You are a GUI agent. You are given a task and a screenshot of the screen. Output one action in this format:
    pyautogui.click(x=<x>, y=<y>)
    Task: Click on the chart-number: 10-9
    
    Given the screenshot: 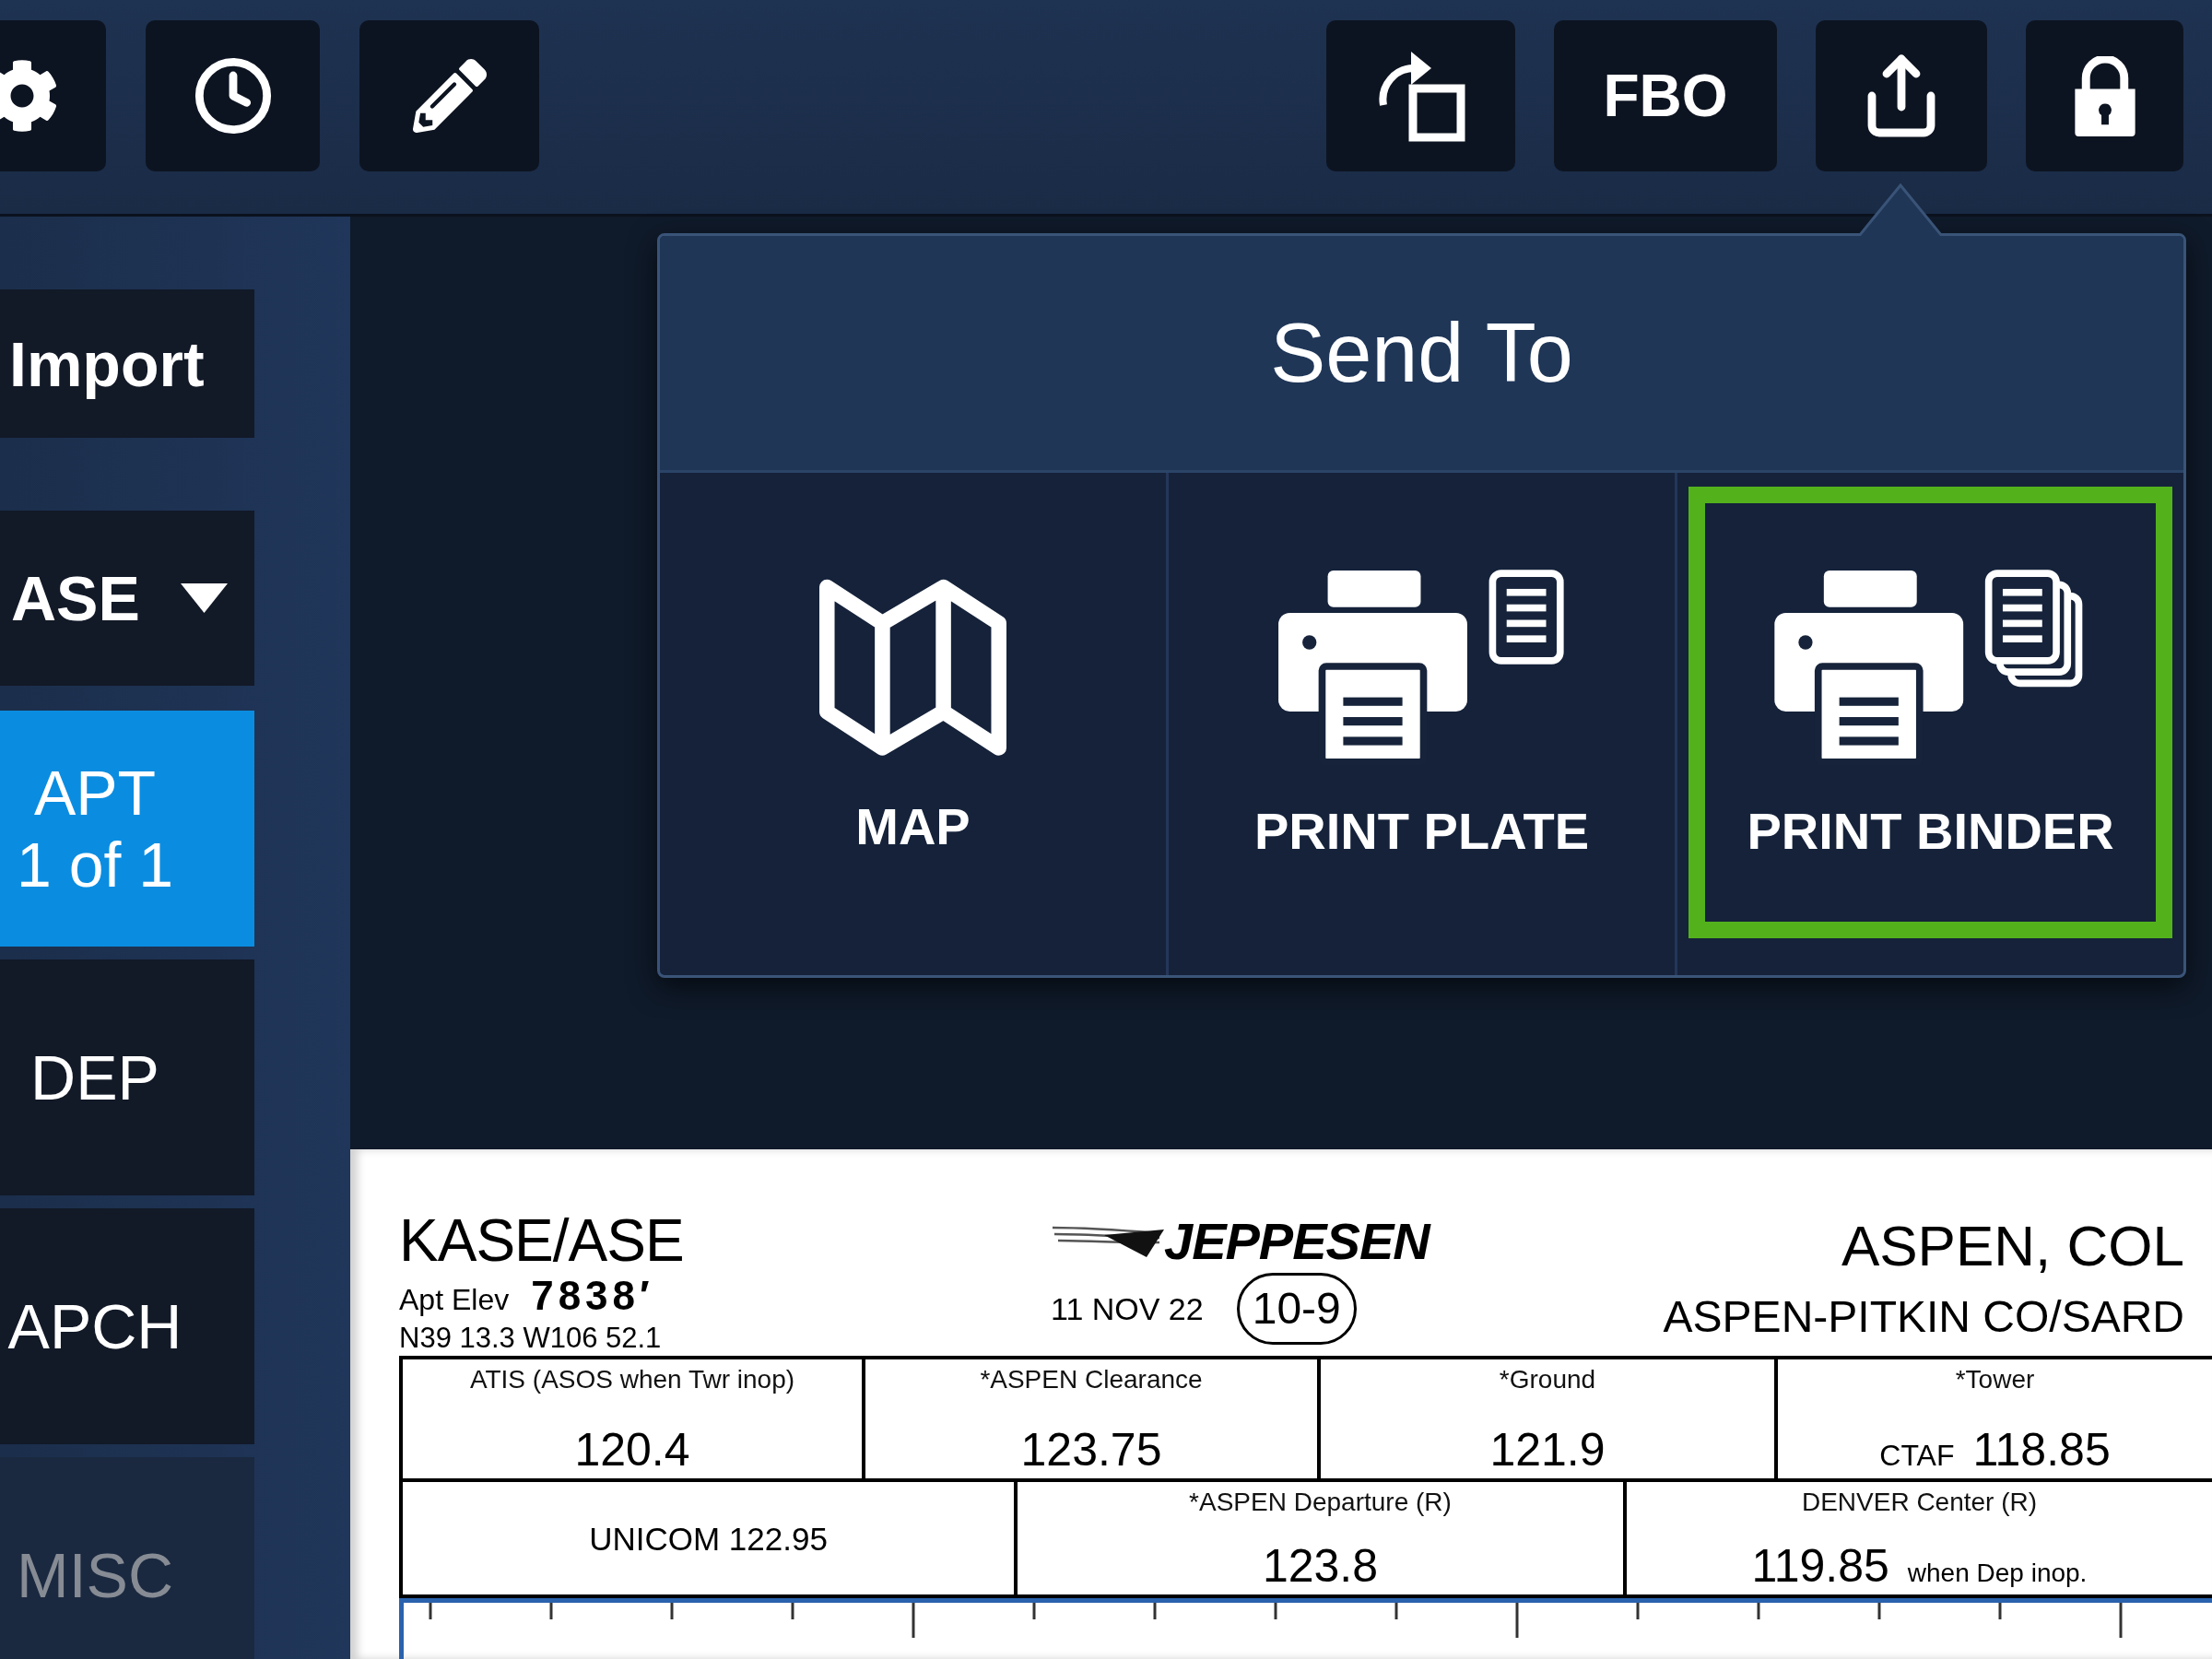 What is the action you would take?
    pyautogui.click(x=1296, y=1309)
    